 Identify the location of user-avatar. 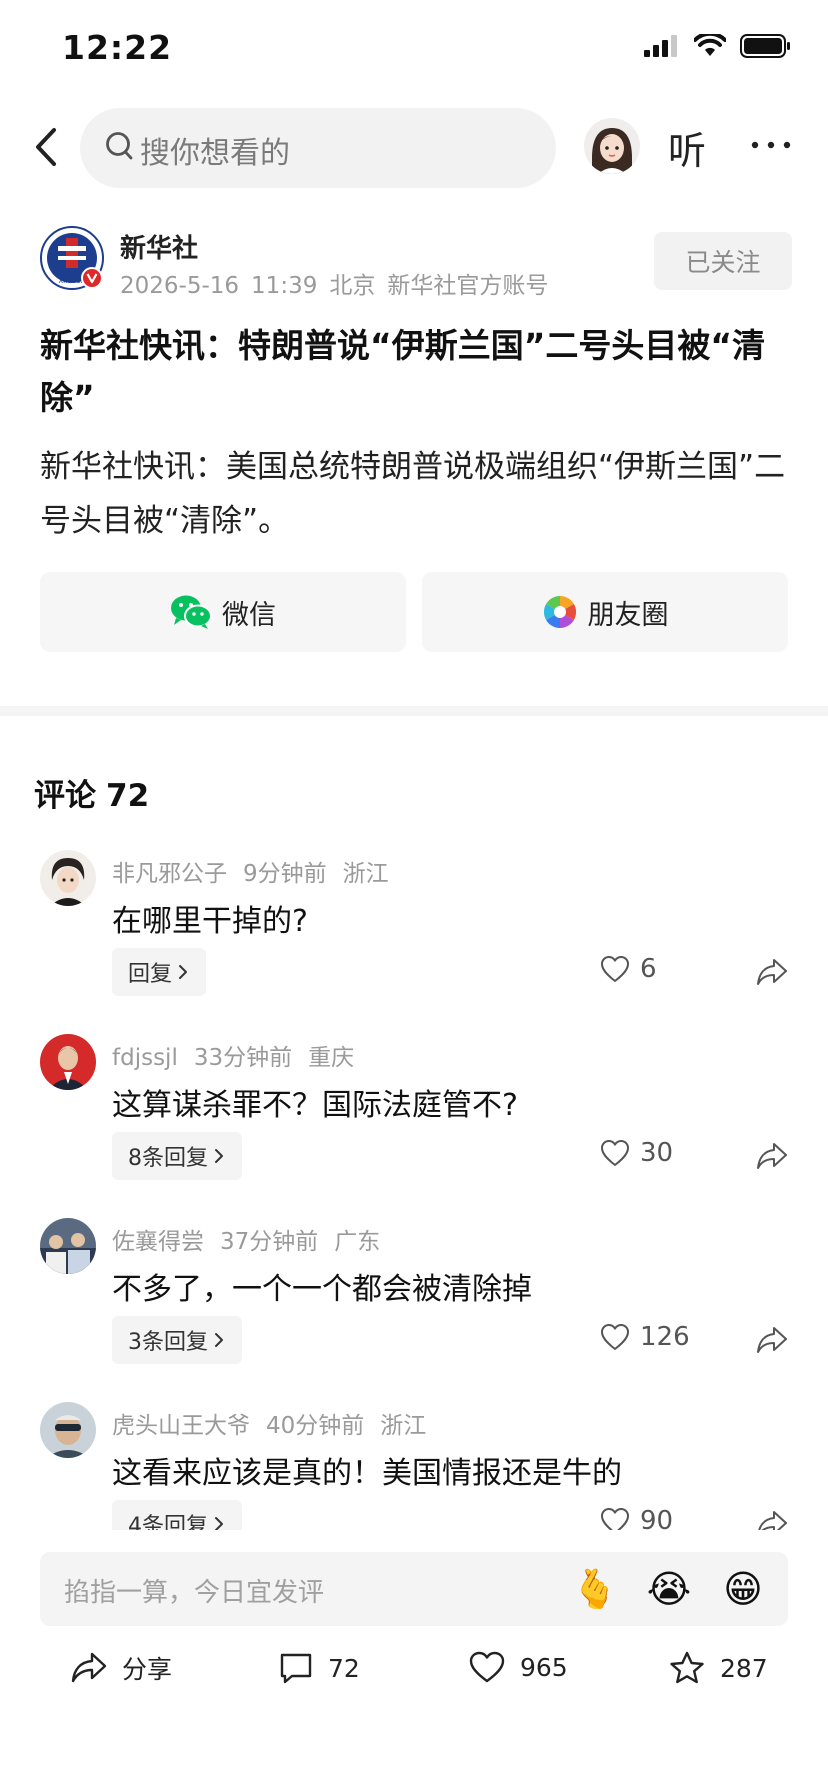
(612, 146).